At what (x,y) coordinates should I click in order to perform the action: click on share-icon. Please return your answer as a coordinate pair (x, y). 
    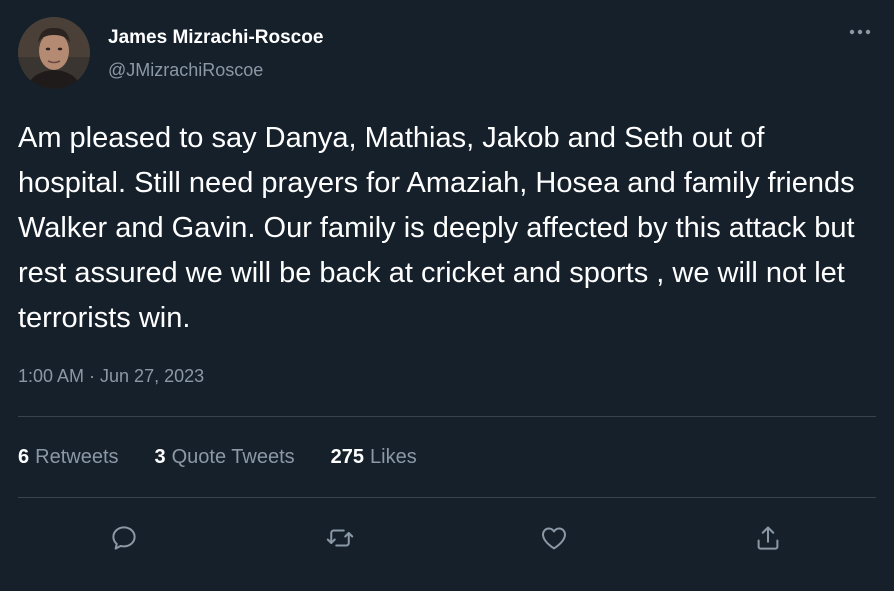
    Looking at the image, I should click on (768, 538).